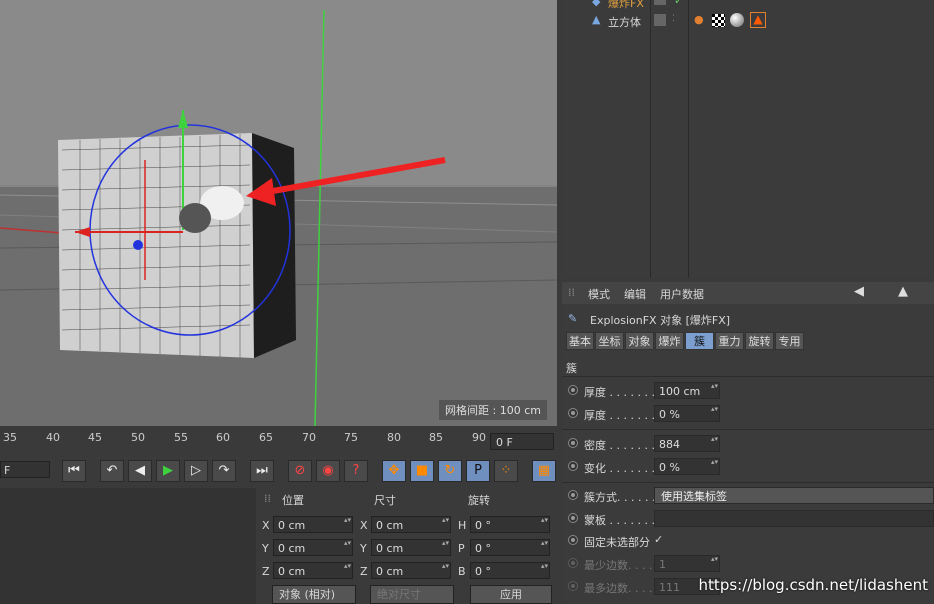 The height and width of the screenshot is (604, 934). I want to click on density-field: 884, so click(687, 443).